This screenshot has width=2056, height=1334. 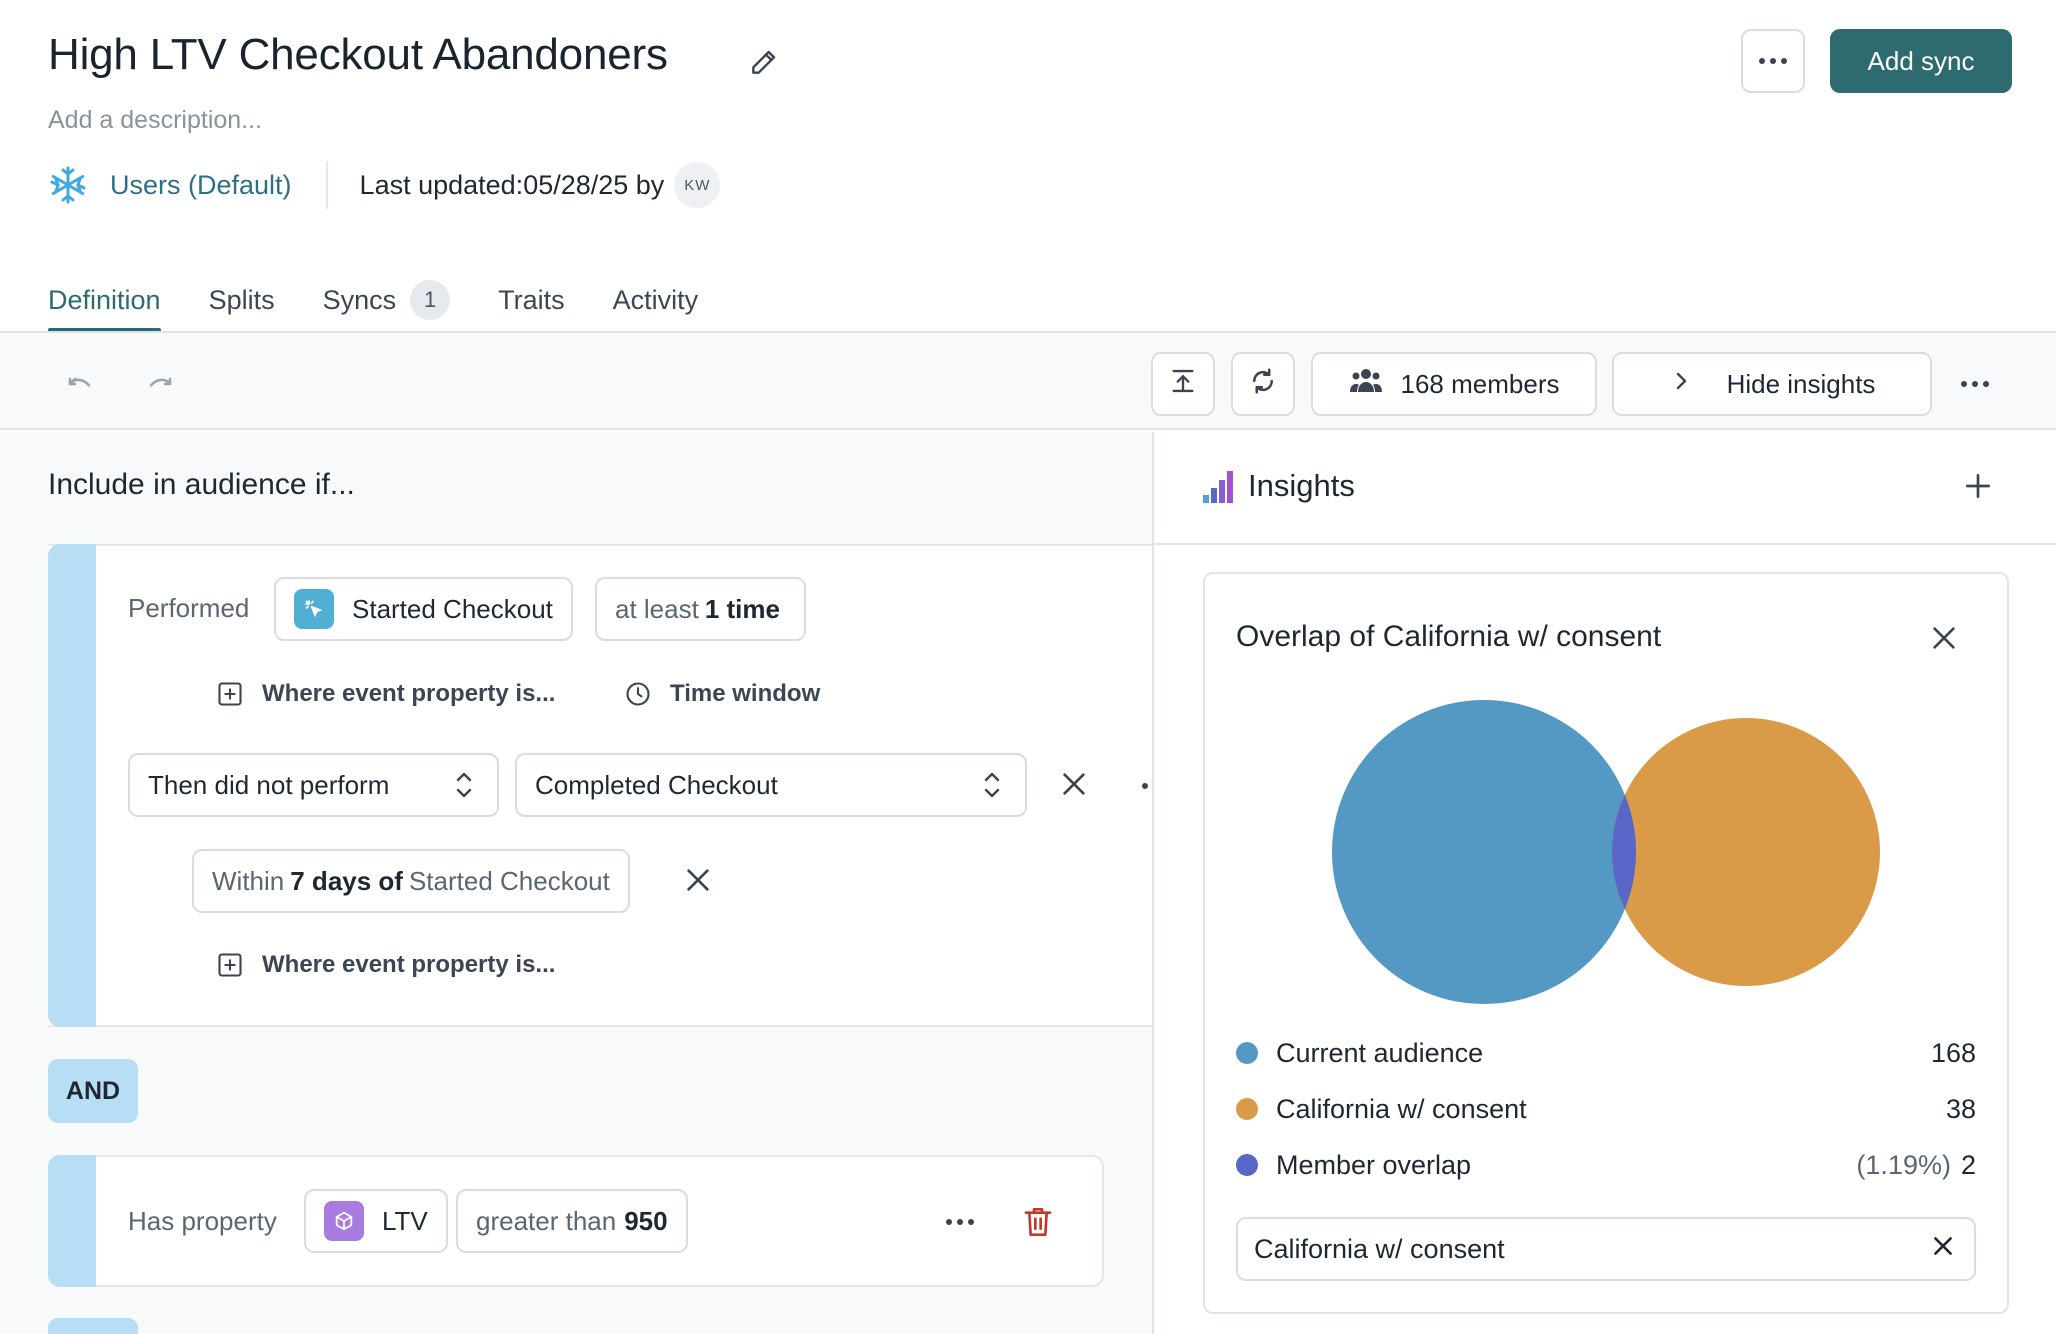 I want to click on condition-more-button, so click(x=960, y=1222).